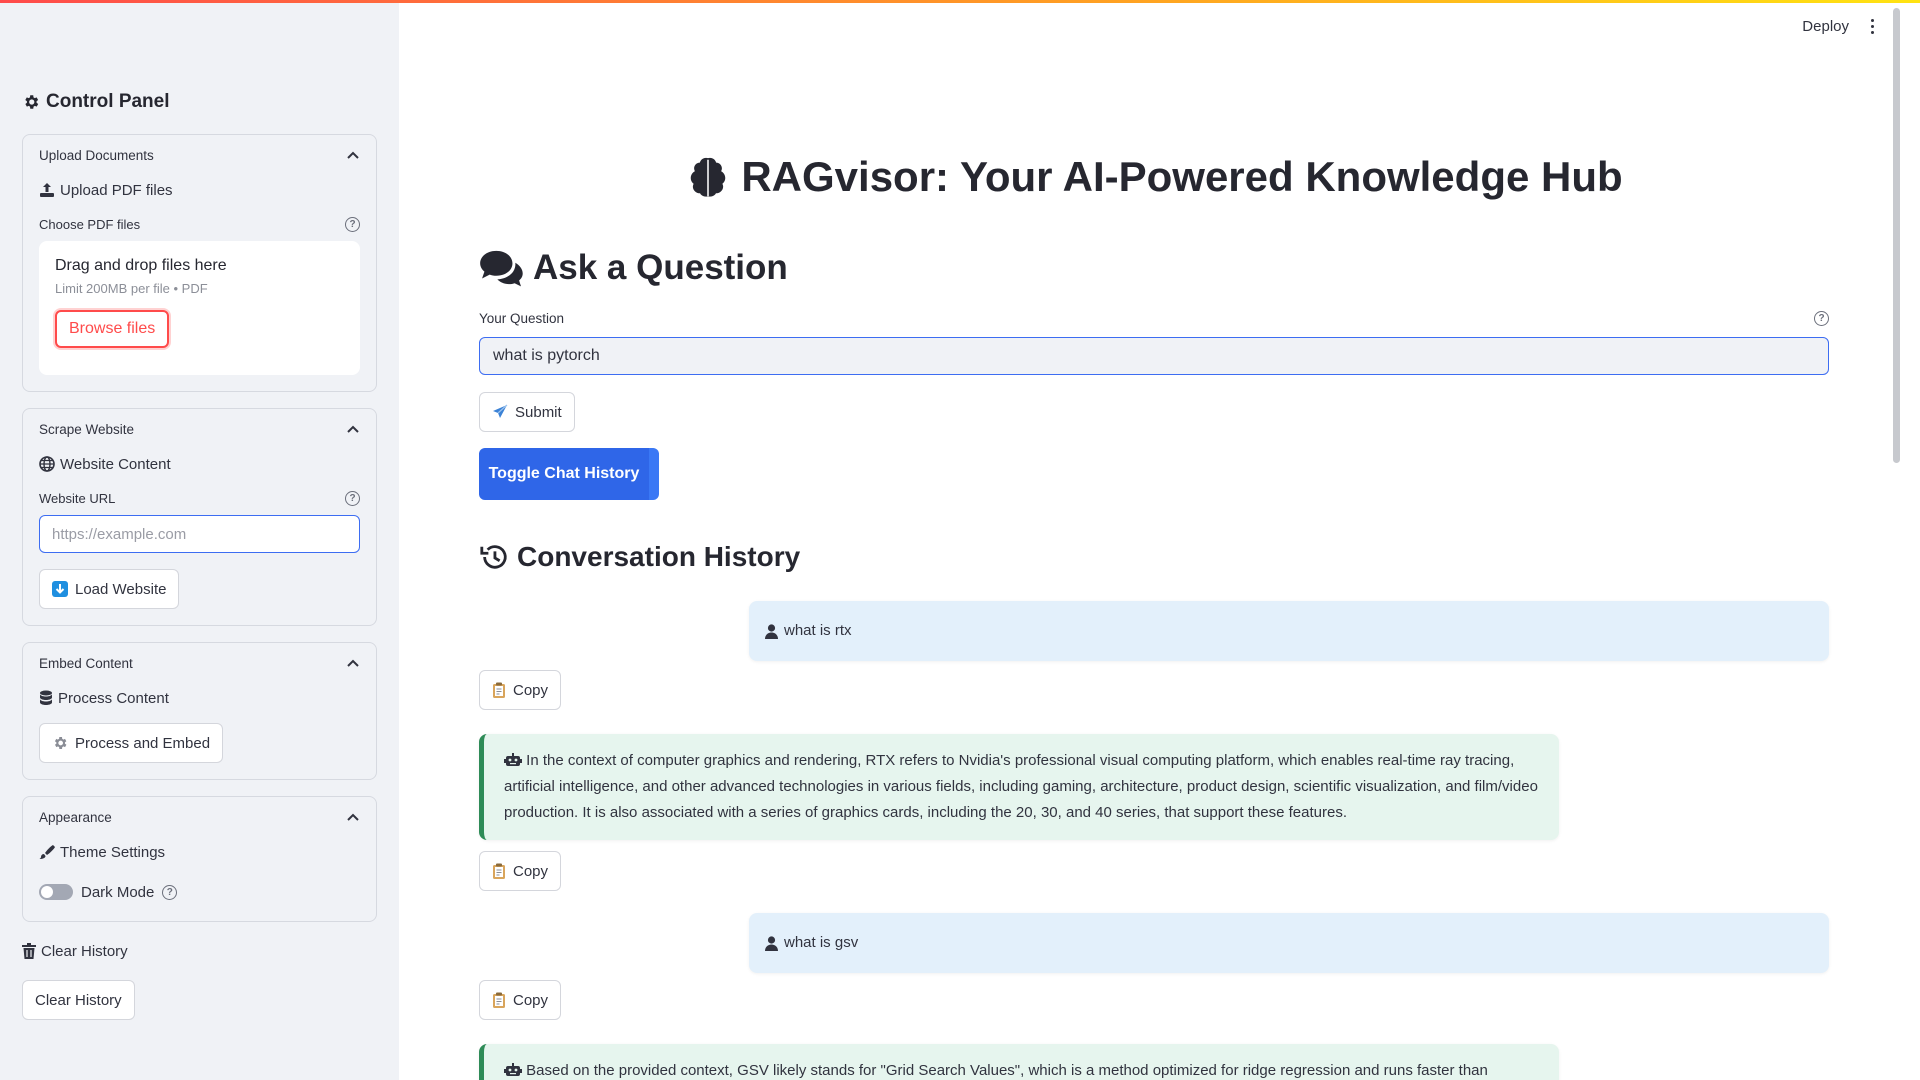 The width and height of the screenshot is (1920, 1080). Describe the element at coordinates (199, 663) in the screenshot. I see `embed-content-header: Embed Content` at that location.